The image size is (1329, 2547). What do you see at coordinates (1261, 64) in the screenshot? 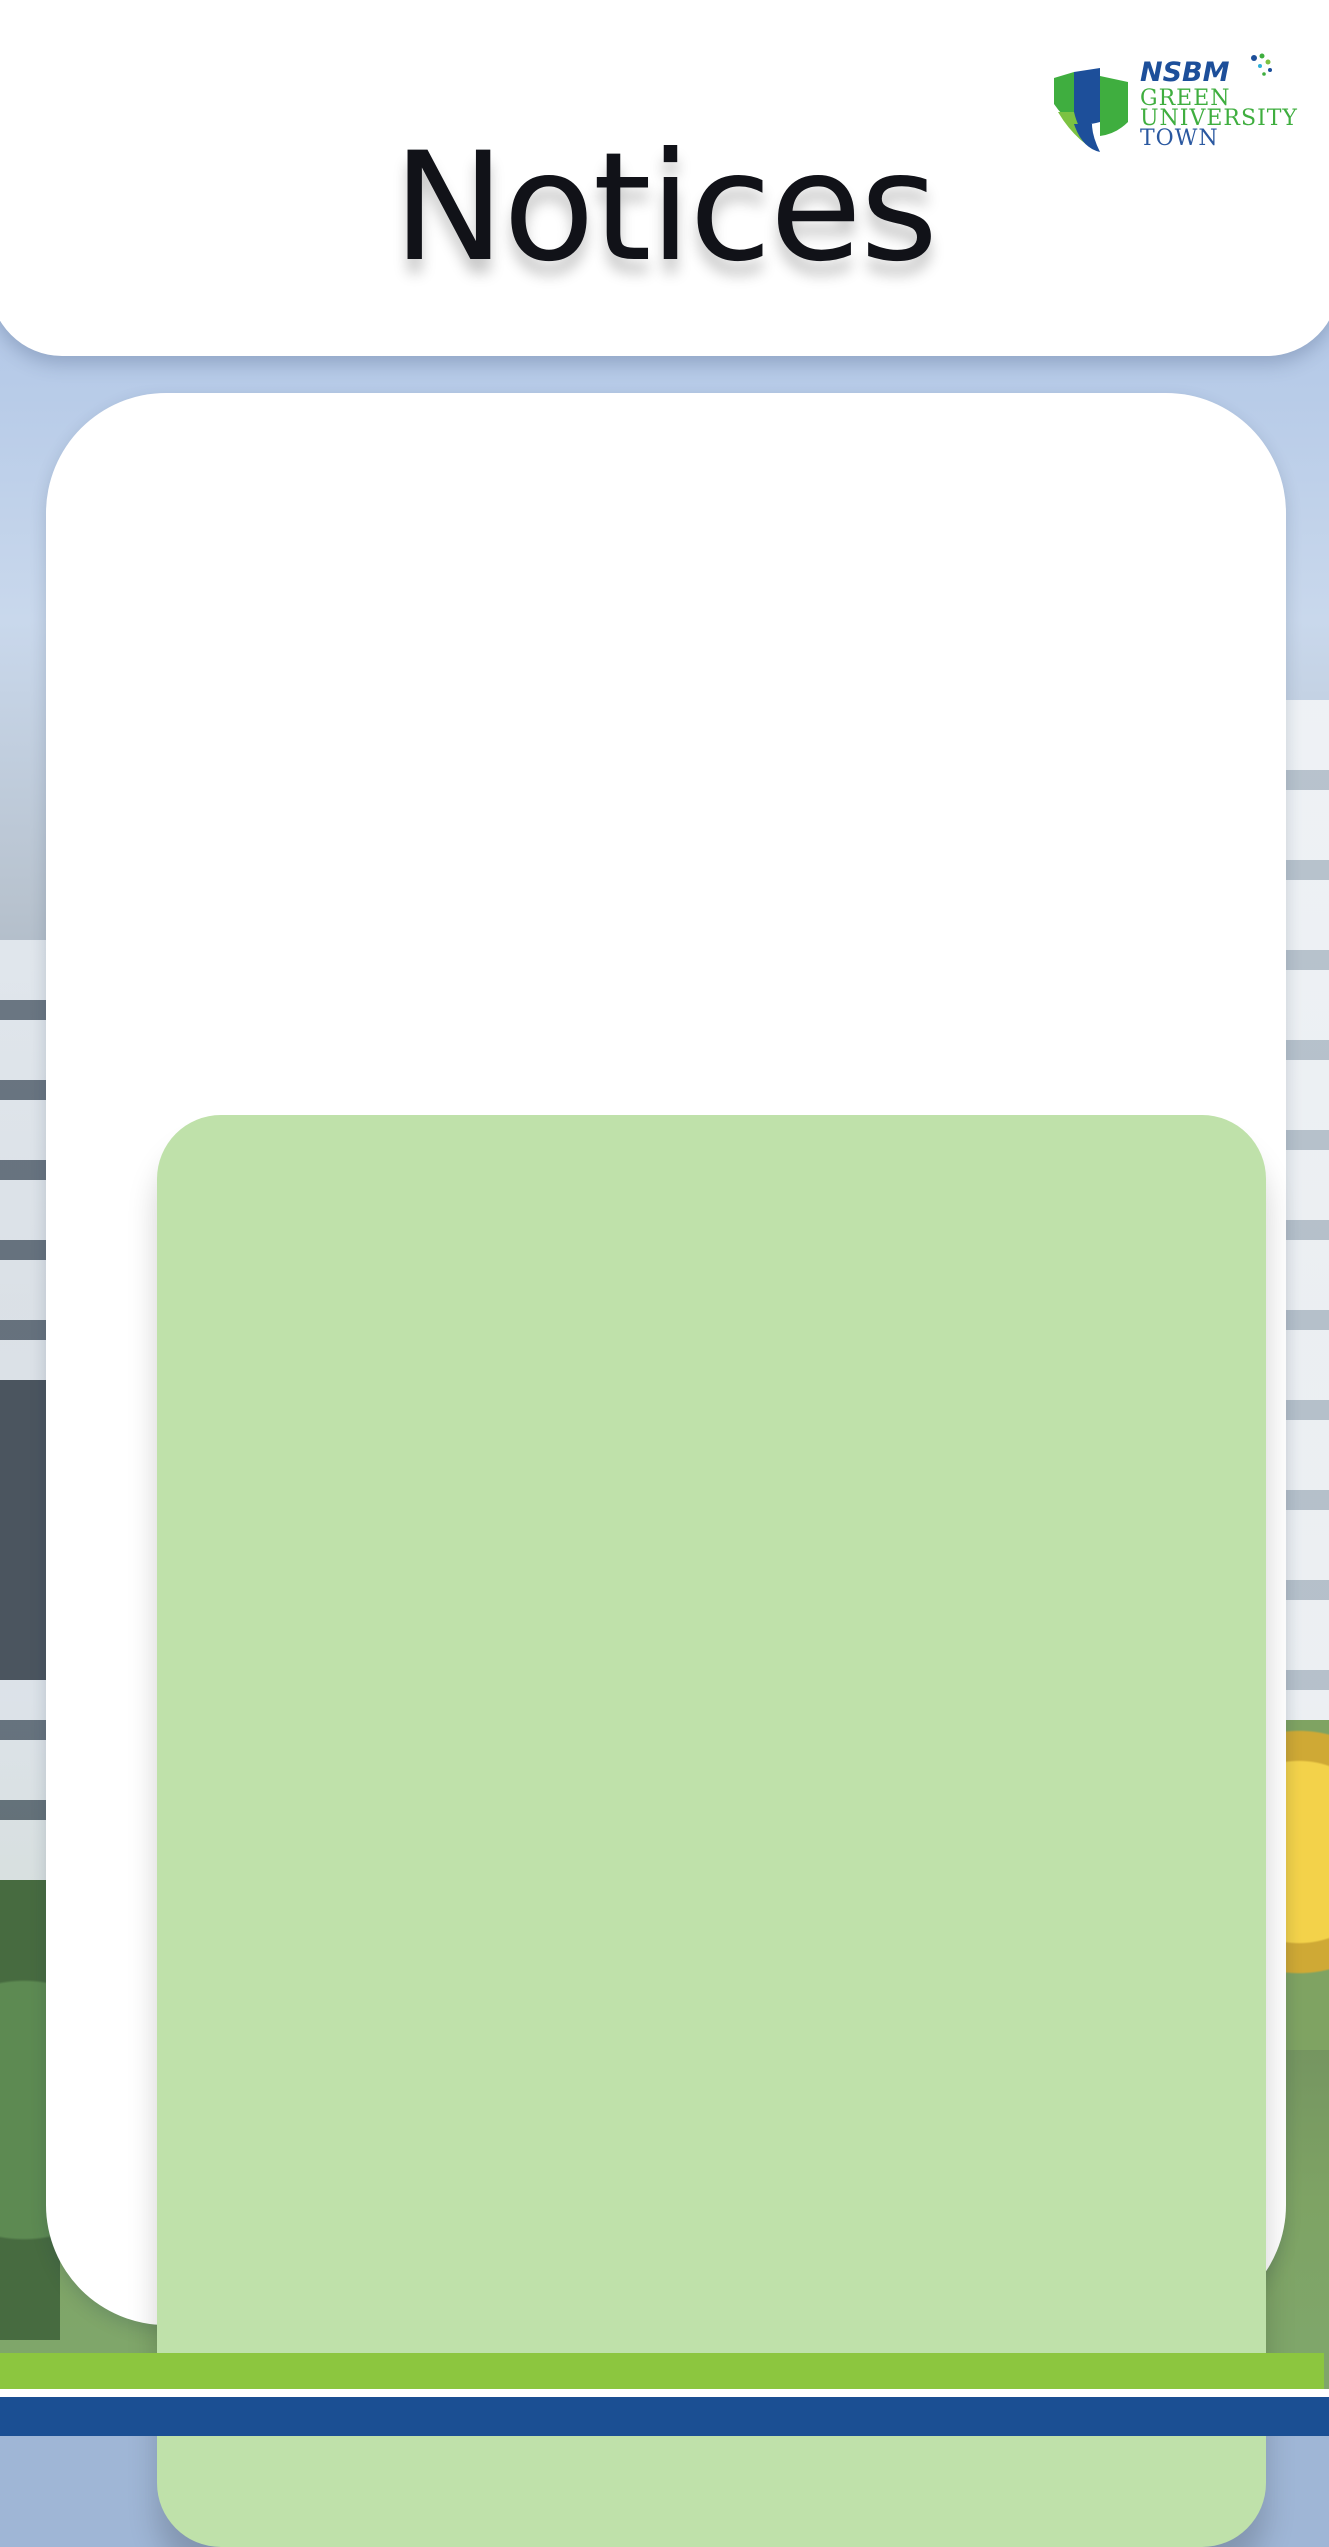
I see `logo-sparkle-icon` at bounding box center [1261, 64].